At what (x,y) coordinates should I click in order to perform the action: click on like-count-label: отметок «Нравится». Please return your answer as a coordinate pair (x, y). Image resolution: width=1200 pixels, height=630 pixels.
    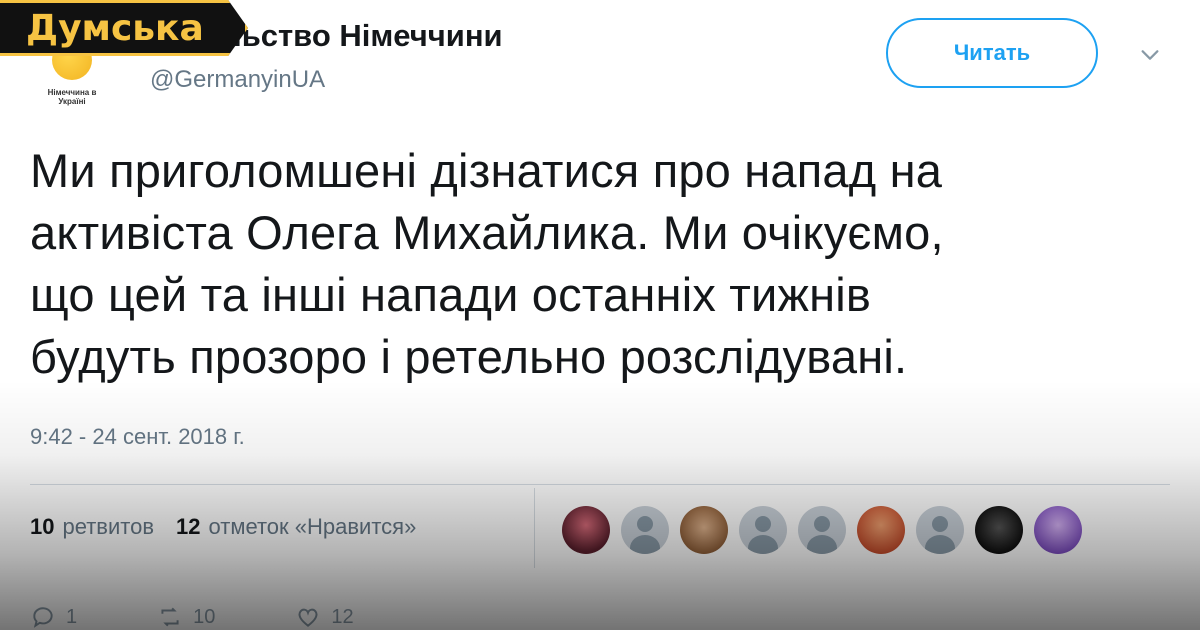
    Looking at the image, I should click on (312, 526).